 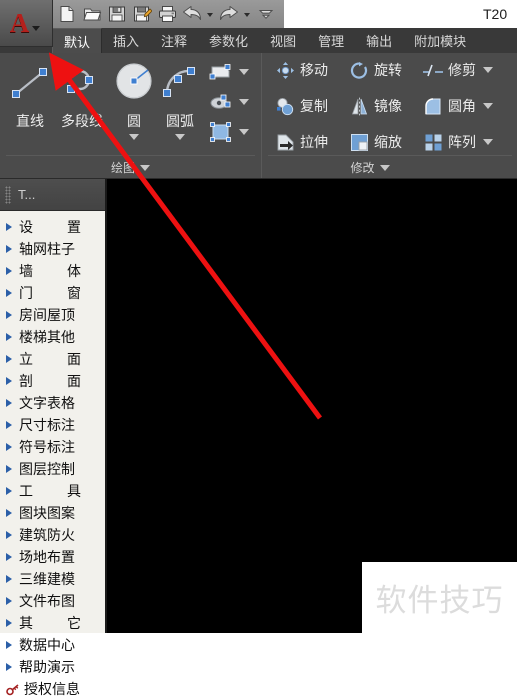 I want to click on save-icon, so click(x=117, y=14).